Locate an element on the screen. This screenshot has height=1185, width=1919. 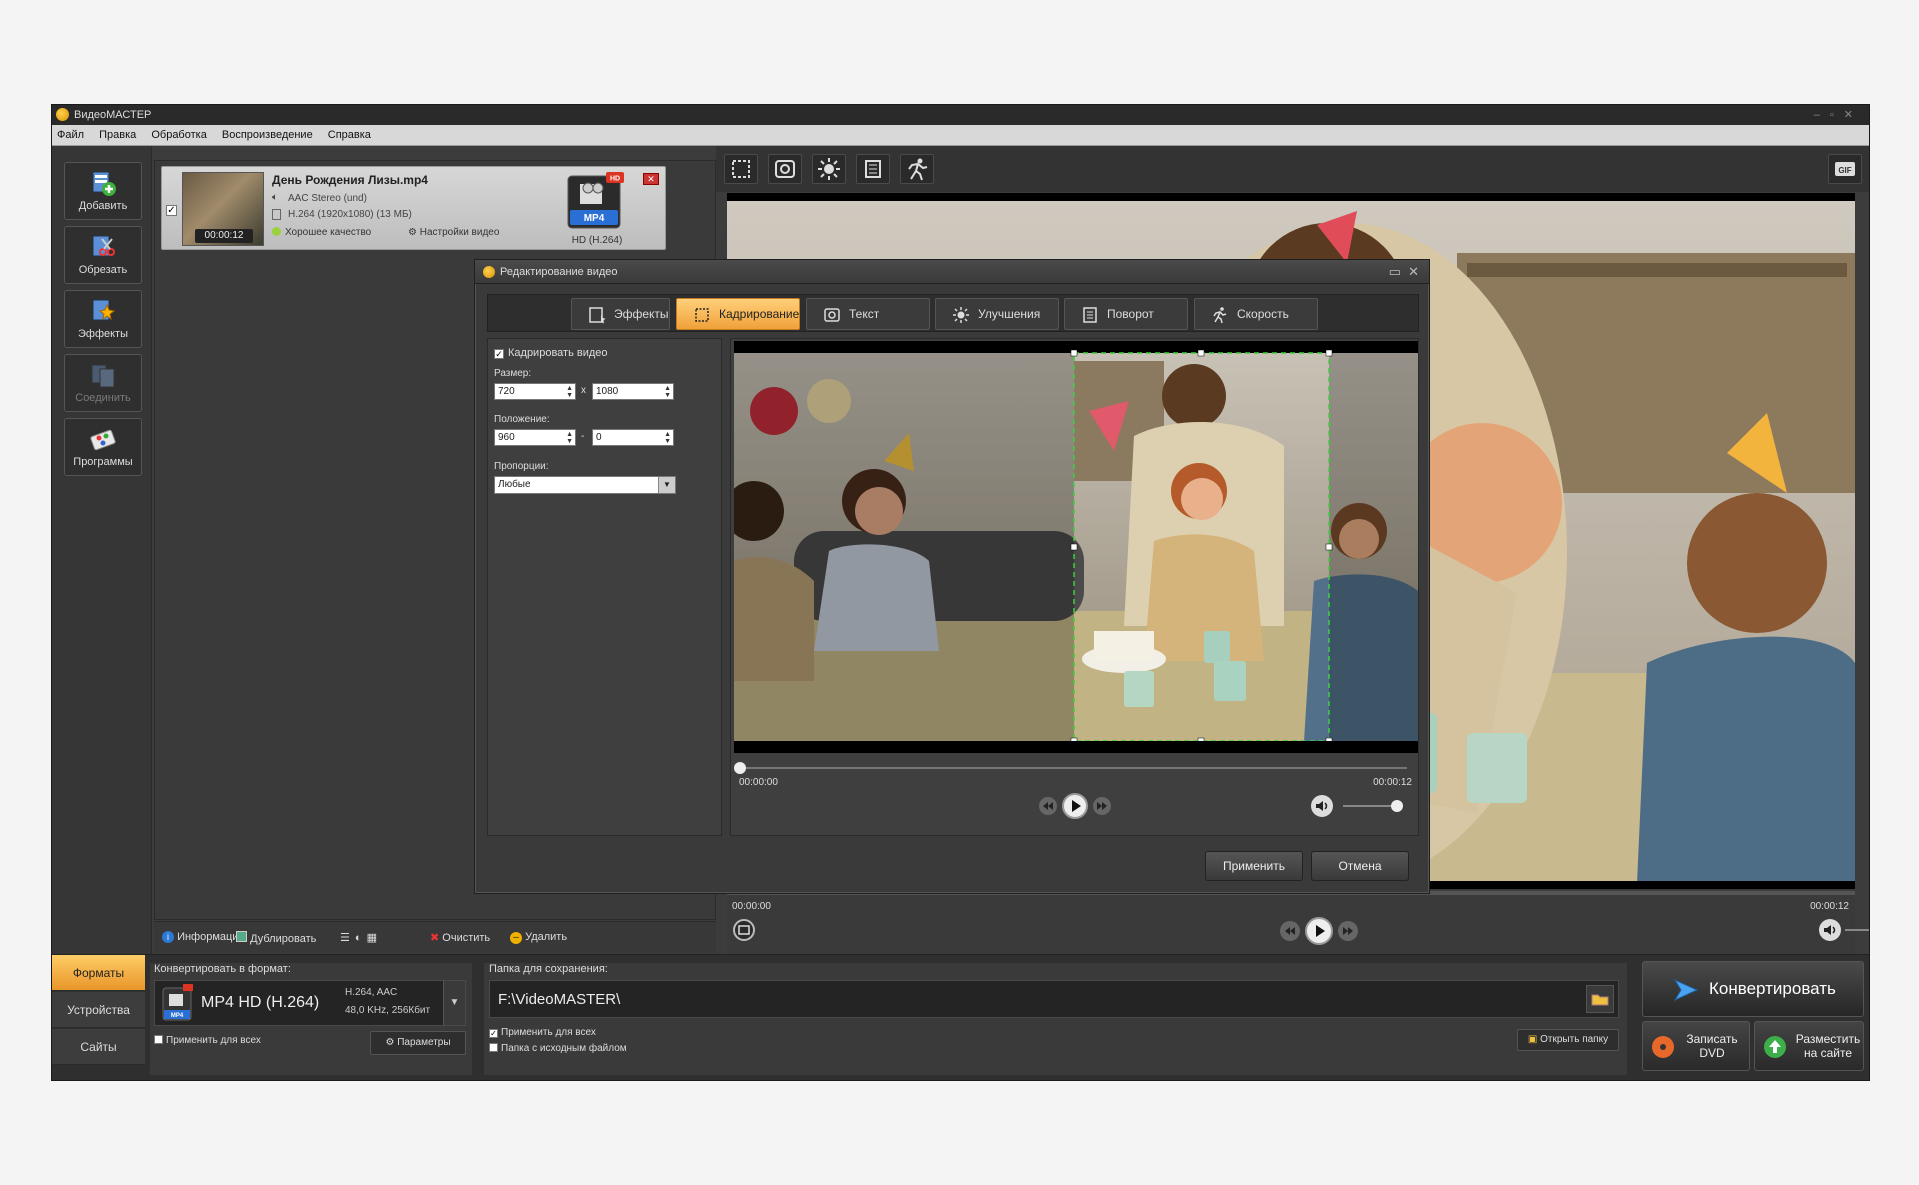
publish-button: Разместить на сайте is located at coordinates (1809, 1046).